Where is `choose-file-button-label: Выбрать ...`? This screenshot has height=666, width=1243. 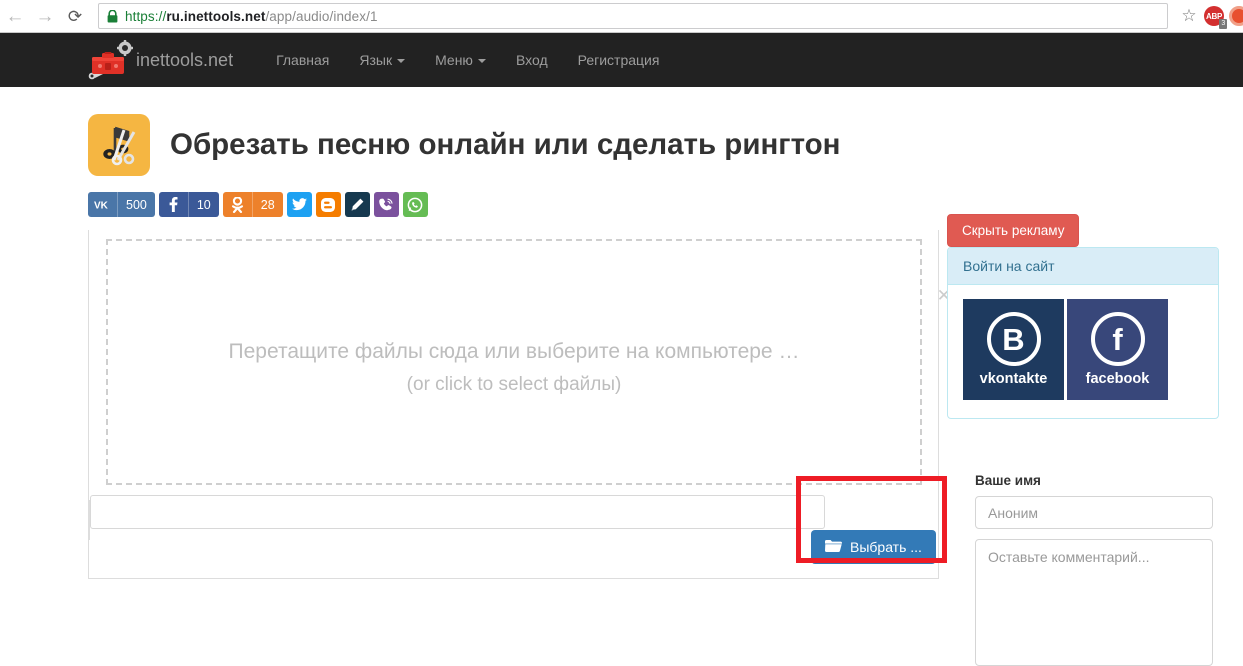 choose-file-button-label: Выбрать ... is located at coordinates (886, 547).